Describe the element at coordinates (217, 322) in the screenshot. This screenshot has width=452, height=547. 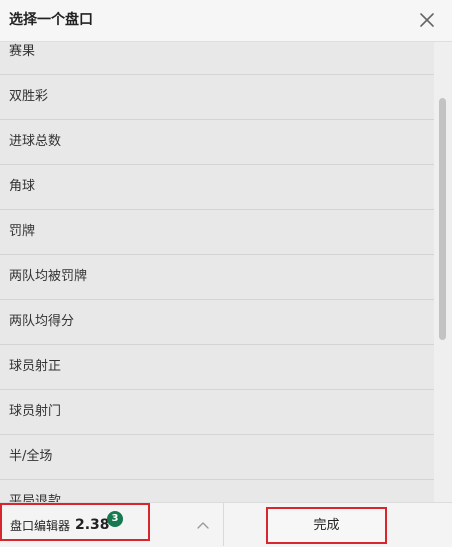
I see `market-list-item: 两队均得分` at that location.